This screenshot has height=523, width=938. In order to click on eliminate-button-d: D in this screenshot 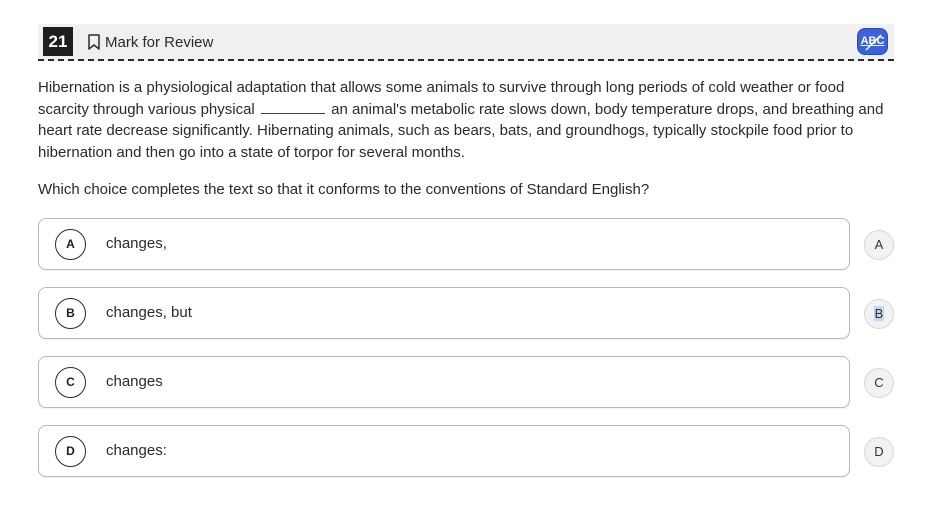, I will do `click(879, 452)`.